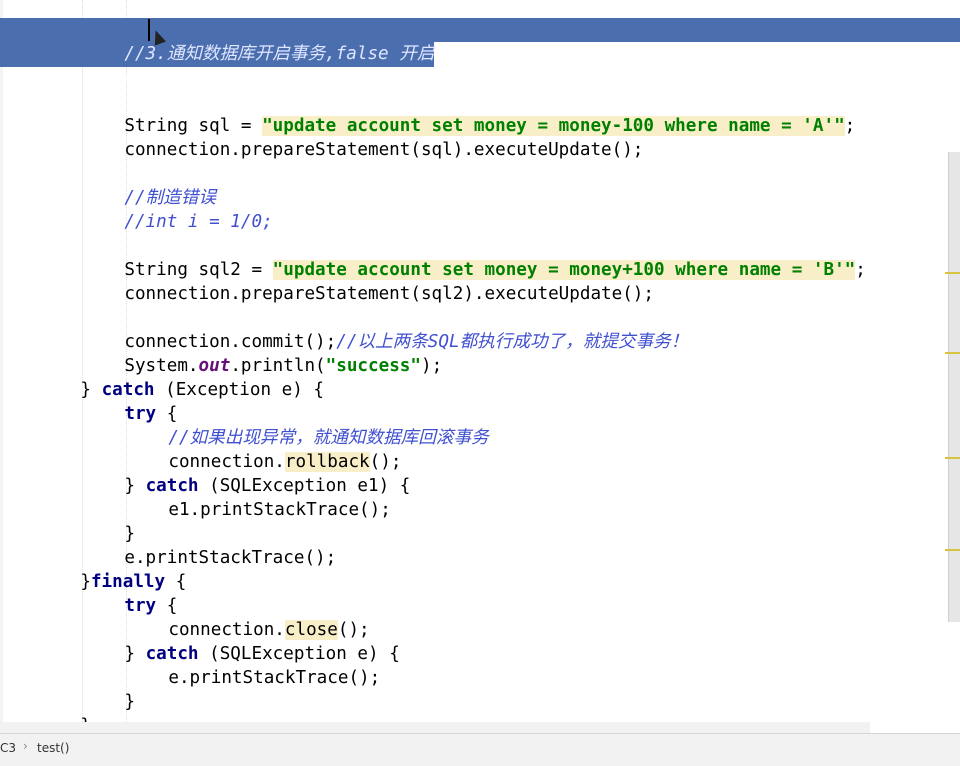 This screenshot has height=766, width=960. Describe the element at coordinates (129, 702) in the screenshot. I see `code-text: }` at that location.